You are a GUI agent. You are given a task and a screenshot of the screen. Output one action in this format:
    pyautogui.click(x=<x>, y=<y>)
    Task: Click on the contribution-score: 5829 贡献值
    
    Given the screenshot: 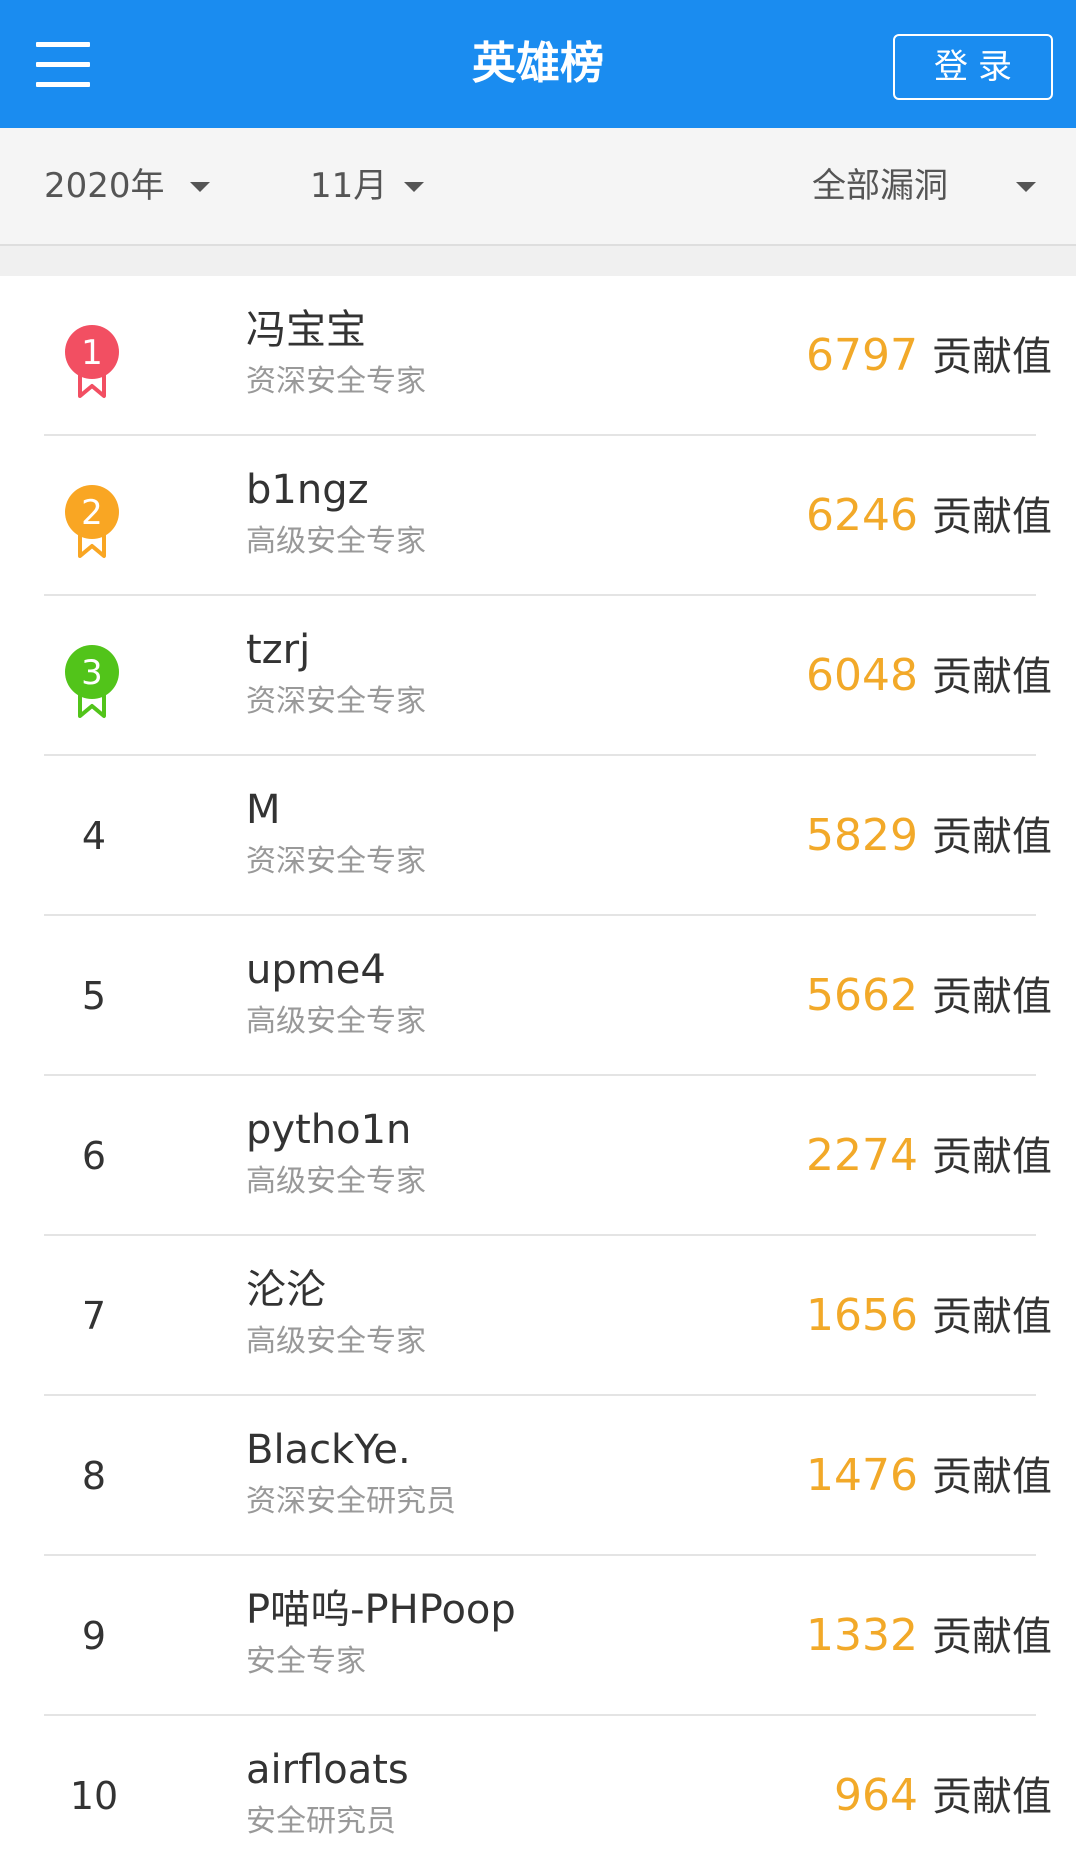 What is the action you would take?
    pyautogui.click(x=929, y=836)
    